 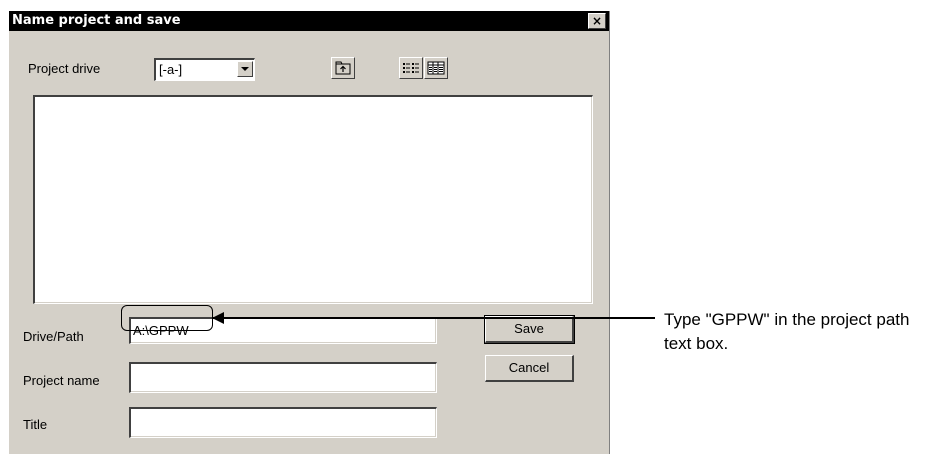 I want to click on up-folder-icon, so click(x=343, y=68).